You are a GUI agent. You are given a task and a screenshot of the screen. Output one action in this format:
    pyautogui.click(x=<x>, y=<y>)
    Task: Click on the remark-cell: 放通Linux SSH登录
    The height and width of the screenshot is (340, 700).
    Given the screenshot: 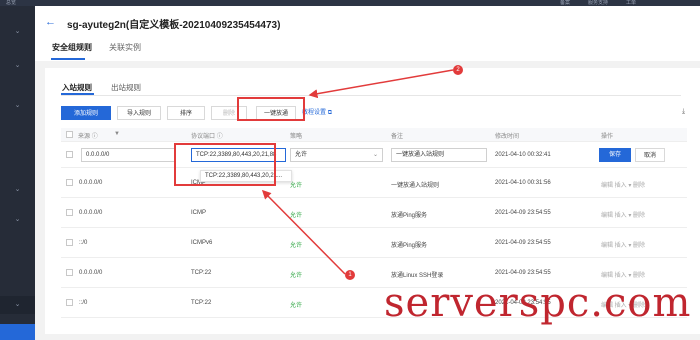 What is the action you would take?
    pyautogui.click(x=417, y=276)
    